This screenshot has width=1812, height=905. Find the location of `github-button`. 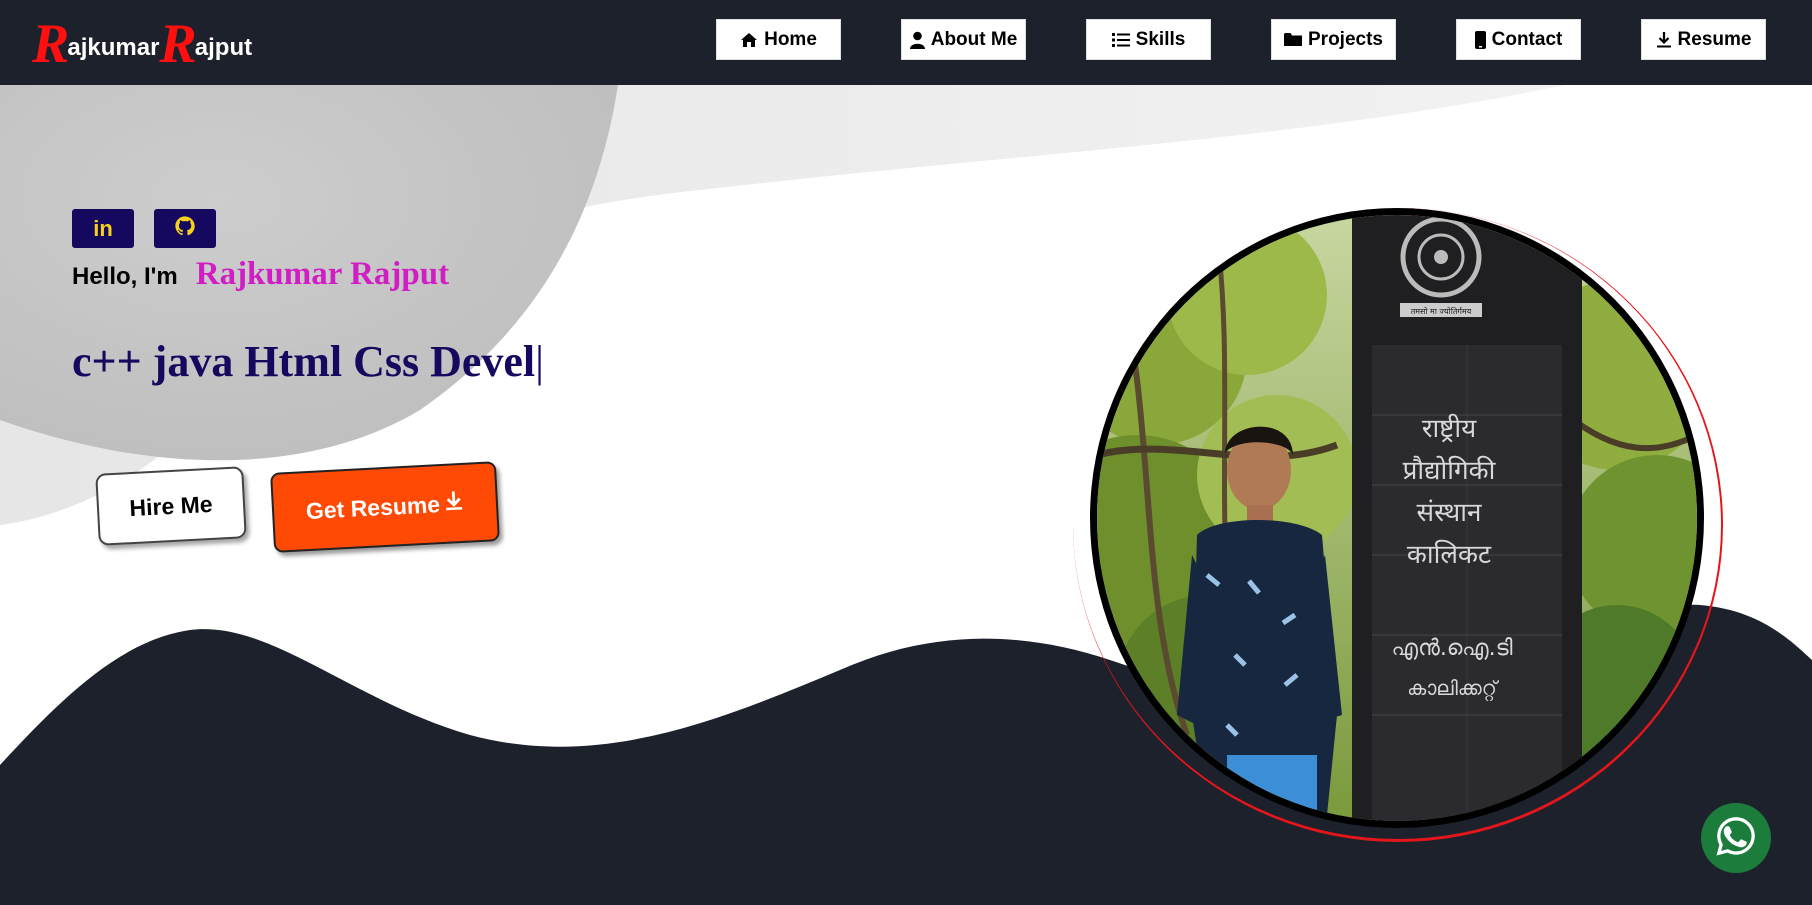

github-button is located at coordinates (185, 228).